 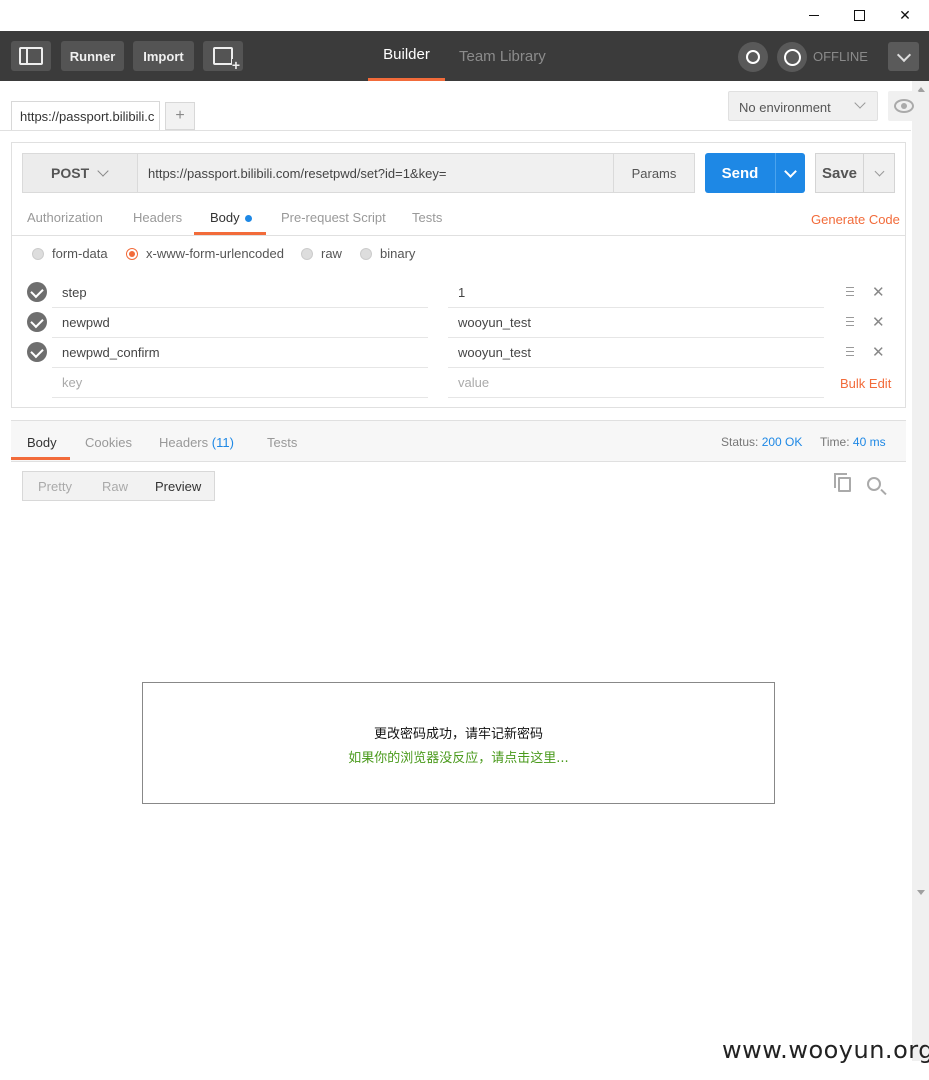 I want to click on response-view-toggle: Pretty Raw Preview, so click(x=118, y=486).